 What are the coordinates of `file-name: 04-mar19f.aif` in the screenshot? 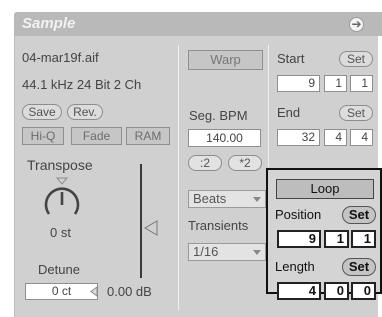 It's located at (60, 57).